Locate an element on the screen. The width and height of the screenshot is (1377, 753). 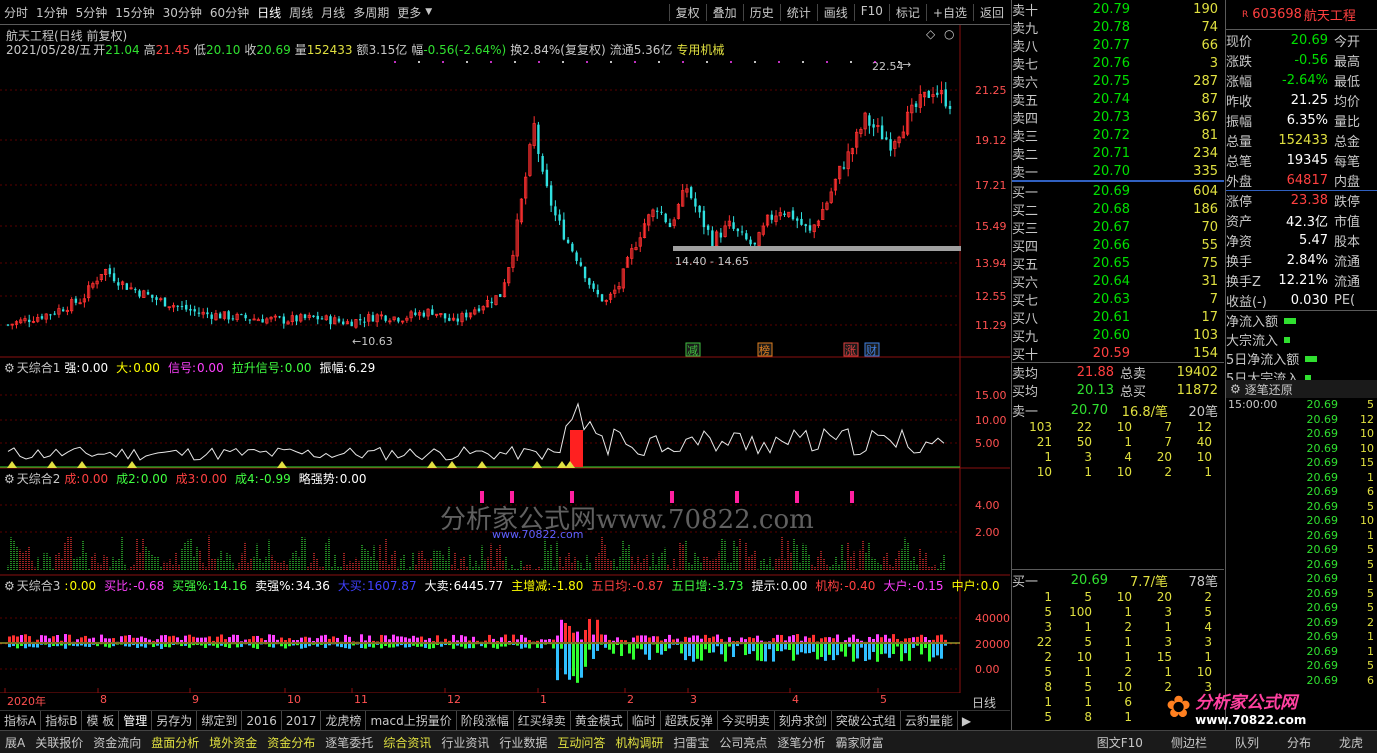
status-link-6: 逐笔委托 is located at coordinates (349, 742).